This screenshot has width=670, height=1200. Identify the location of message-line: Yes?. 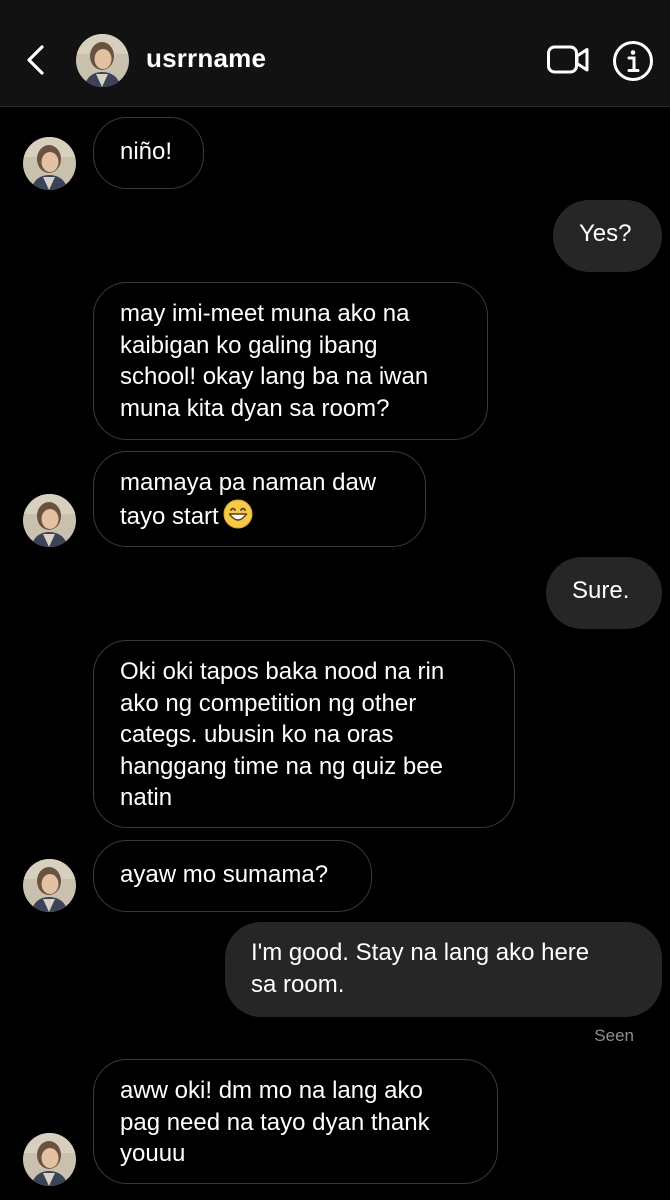
(605, 233).